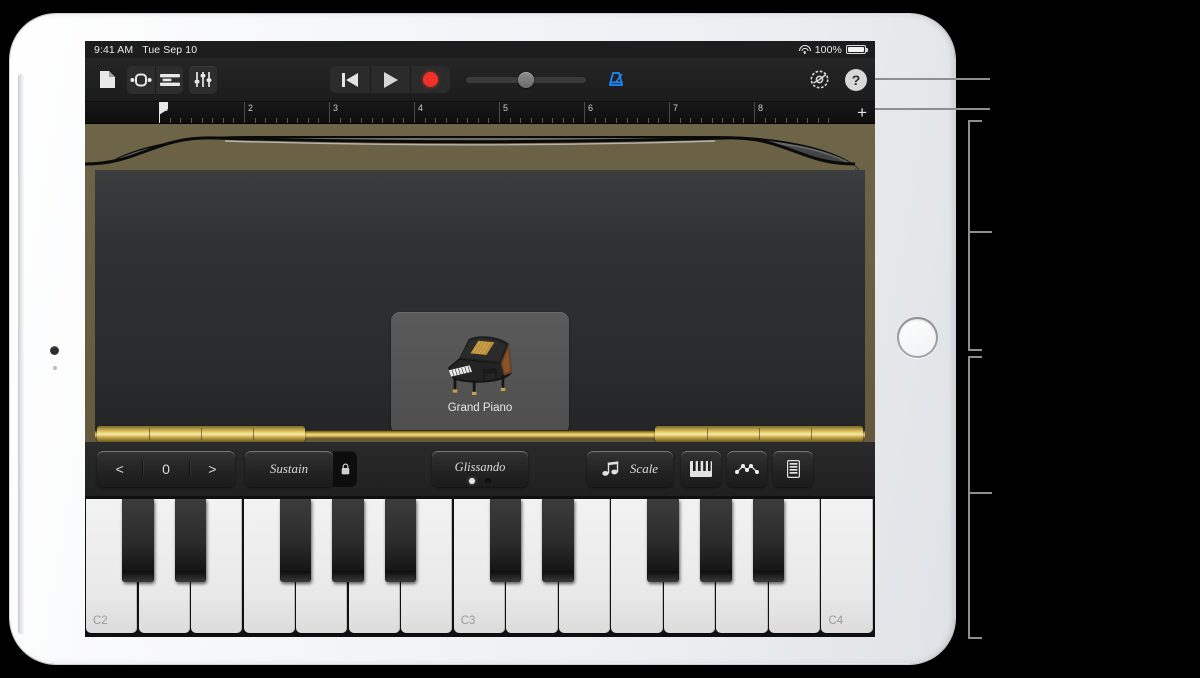 The height and width of the screenshot is (678, 1200). Describe the element at coordinates (190, 541) in the screenshot. I see `black-key-D#2` at that location.